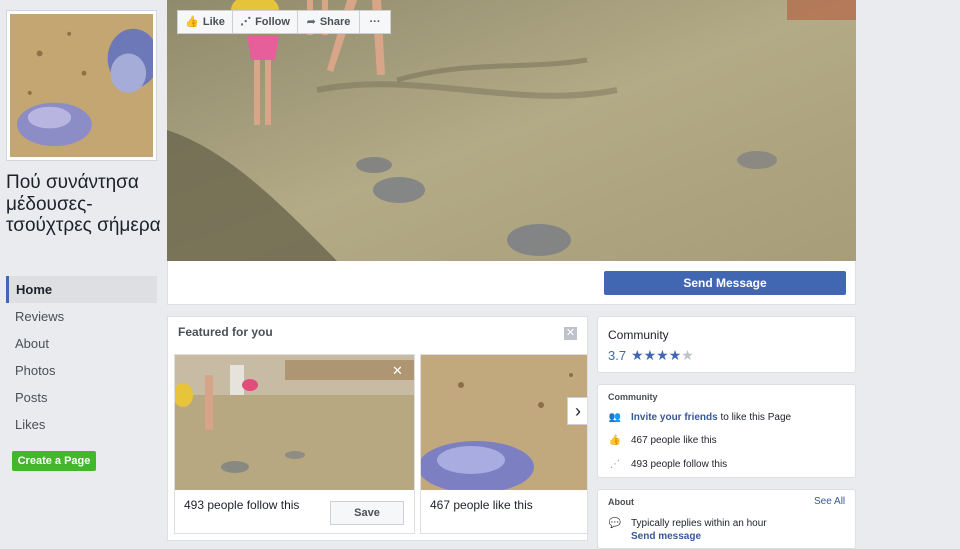  What do you see at coordinates (272, 22) in the screenshot?
I see `follow-label: Follow` at bounding box center [272, 22].